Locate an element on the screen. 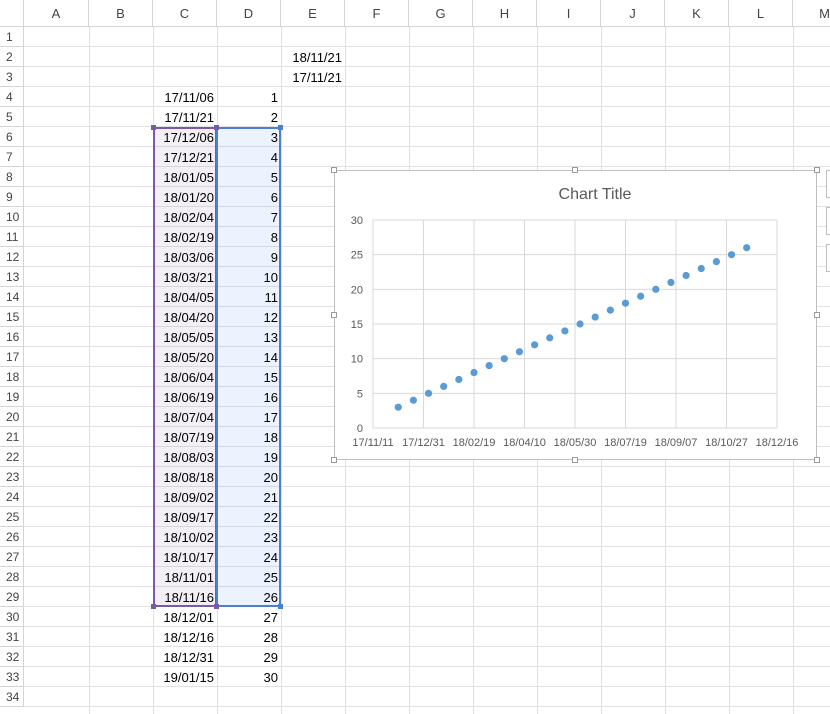 This screenshot has height=714, width=830. select-all-corner is located at coordinates (12, 13).